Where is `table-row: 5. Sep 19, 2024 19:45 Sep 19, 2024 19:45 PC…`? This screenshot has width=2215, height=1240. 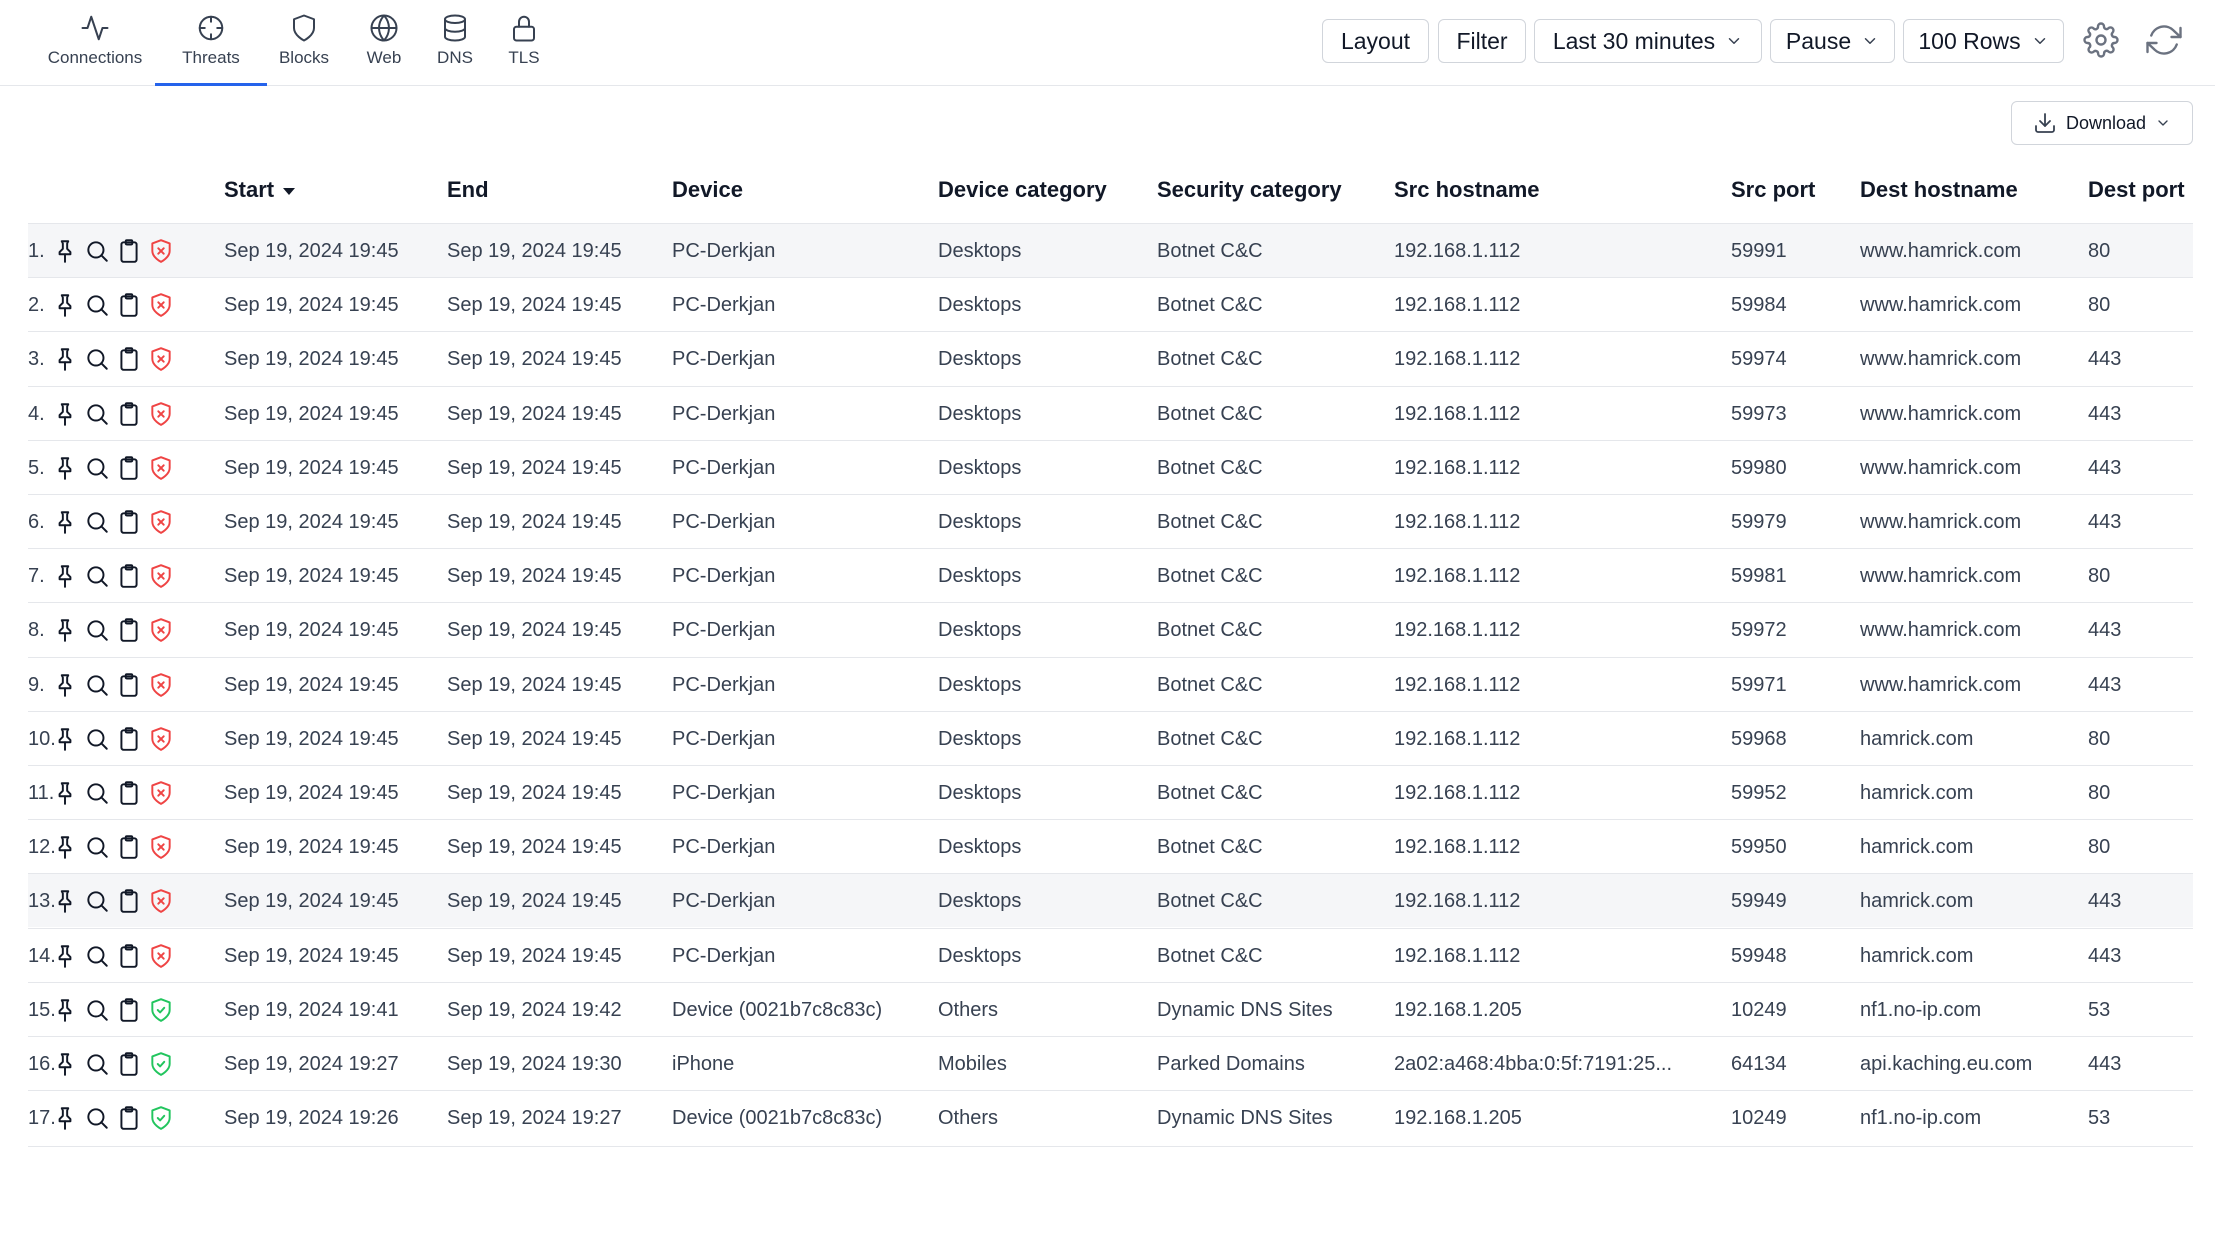
table-row: 5. Sep 19, 2024 19:45 Sep 19, 2024 19:45 PC… is located at coordinates (1110, 466).